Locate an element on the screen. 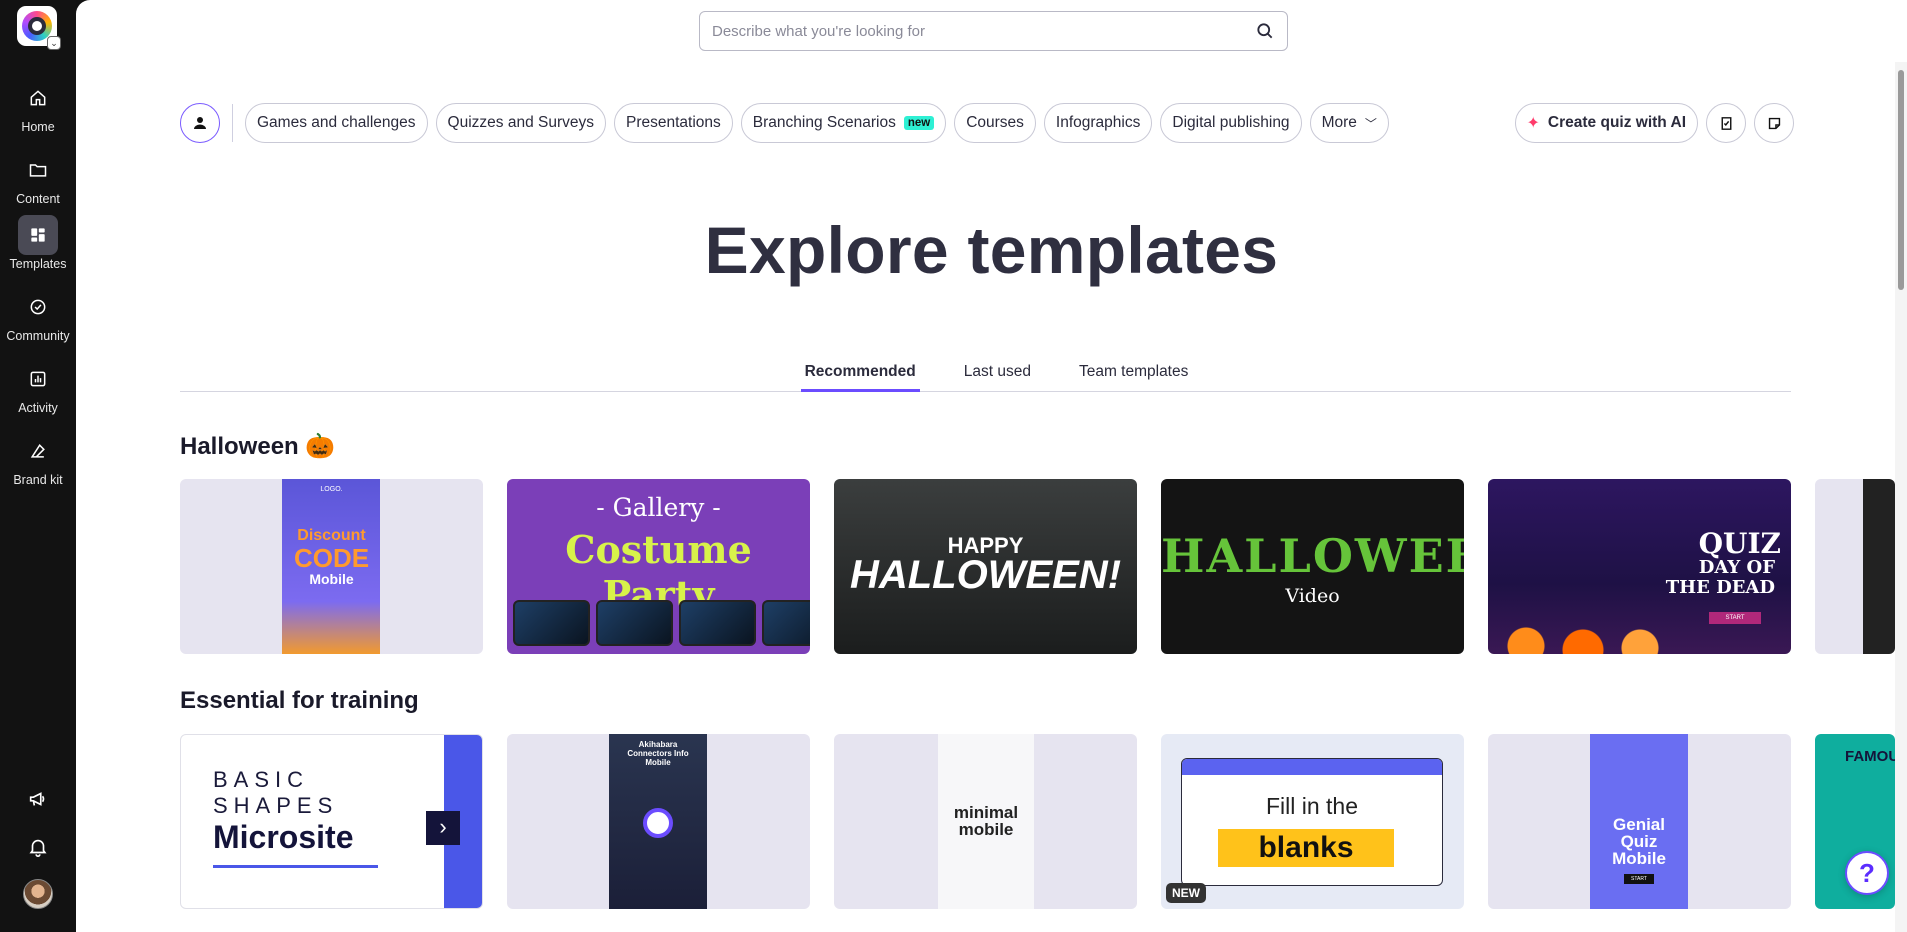 The image size is (1907, 932). card-text: BASIC SHAPES is located at coordinates (276, 792).